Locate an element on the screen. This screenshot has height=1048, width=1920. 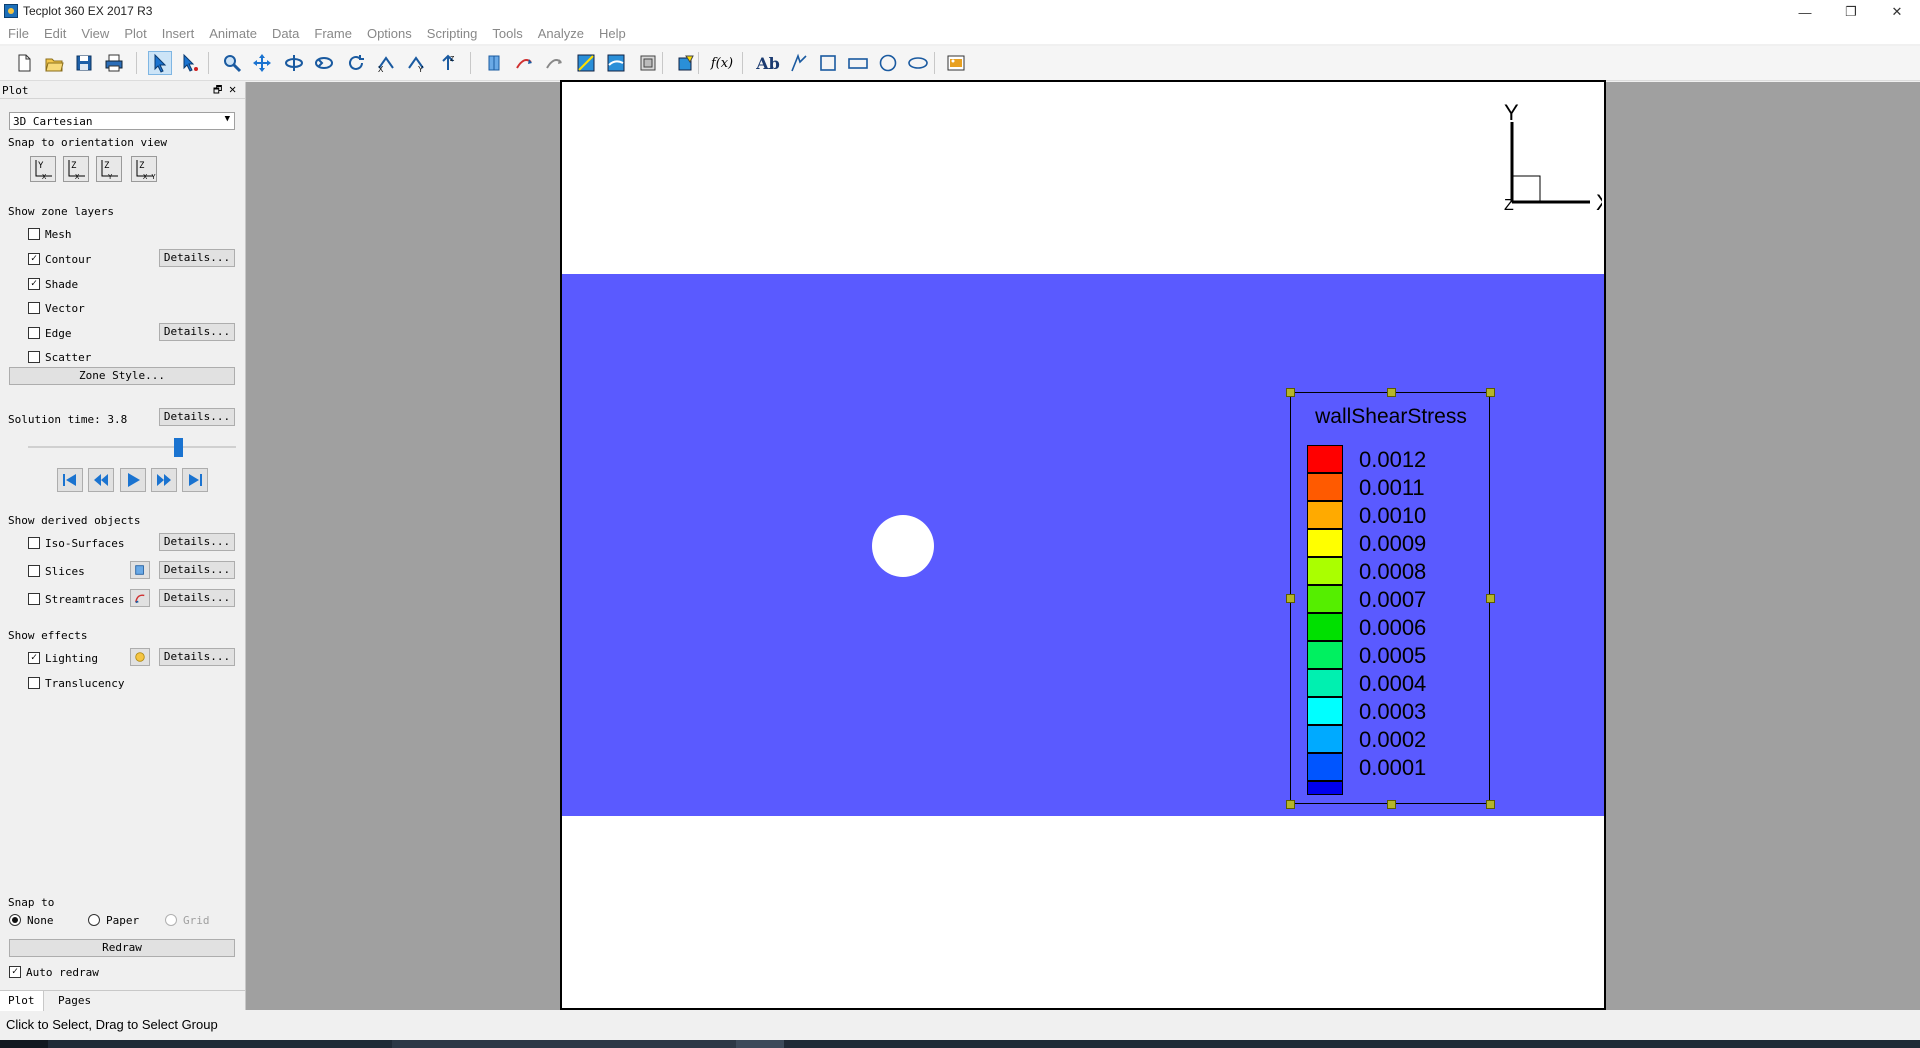
checkbox-edge is located at coordinates (34, 333).